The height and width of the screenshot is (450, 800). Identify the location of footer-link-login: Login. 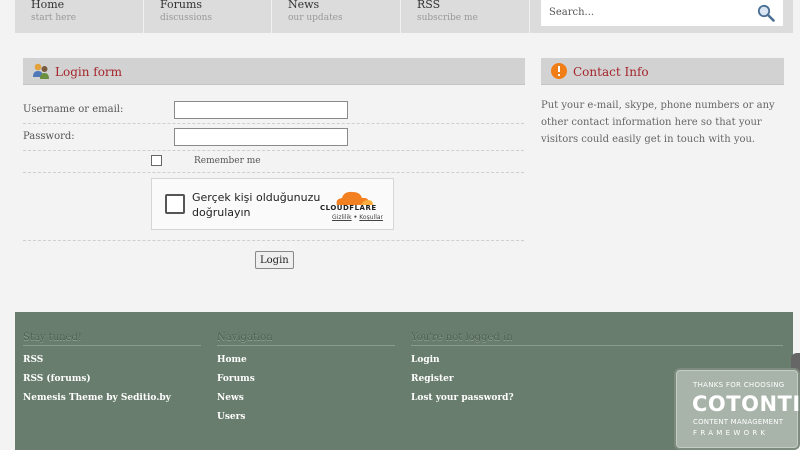
(597, 360).